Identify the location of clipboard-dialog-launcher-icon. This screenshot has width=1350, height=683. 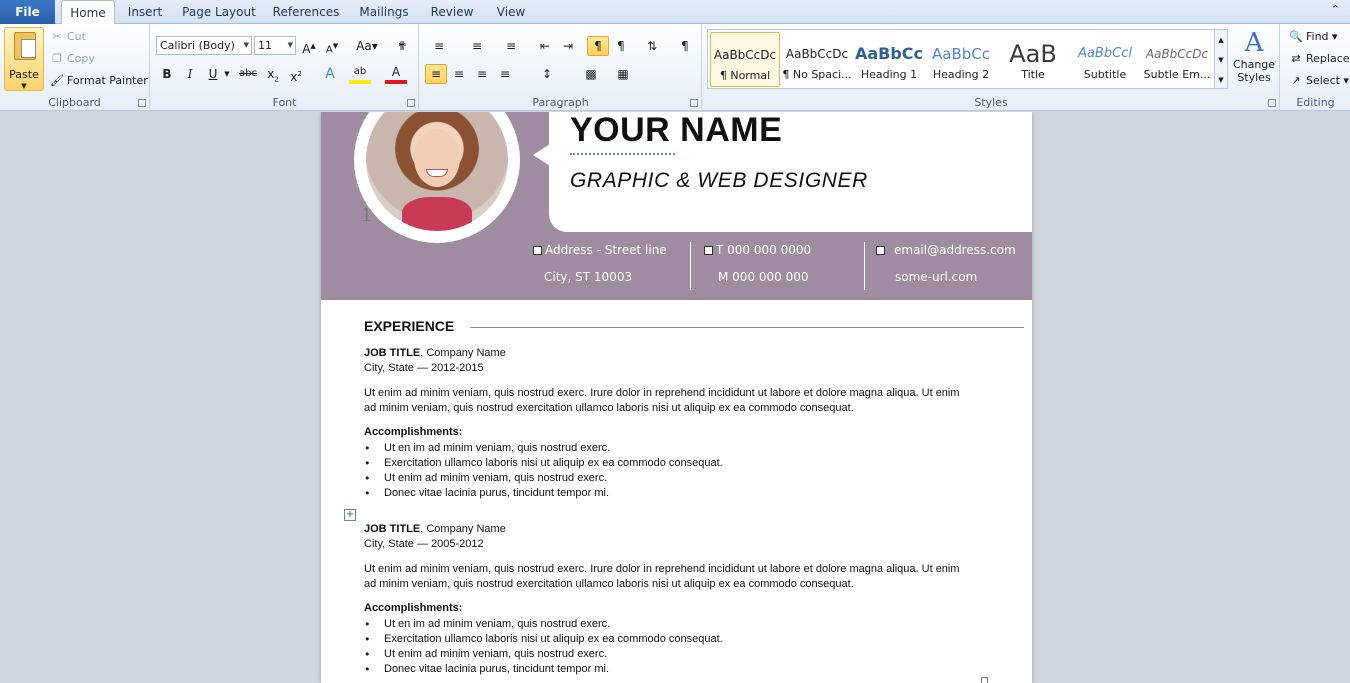
(142, 103).